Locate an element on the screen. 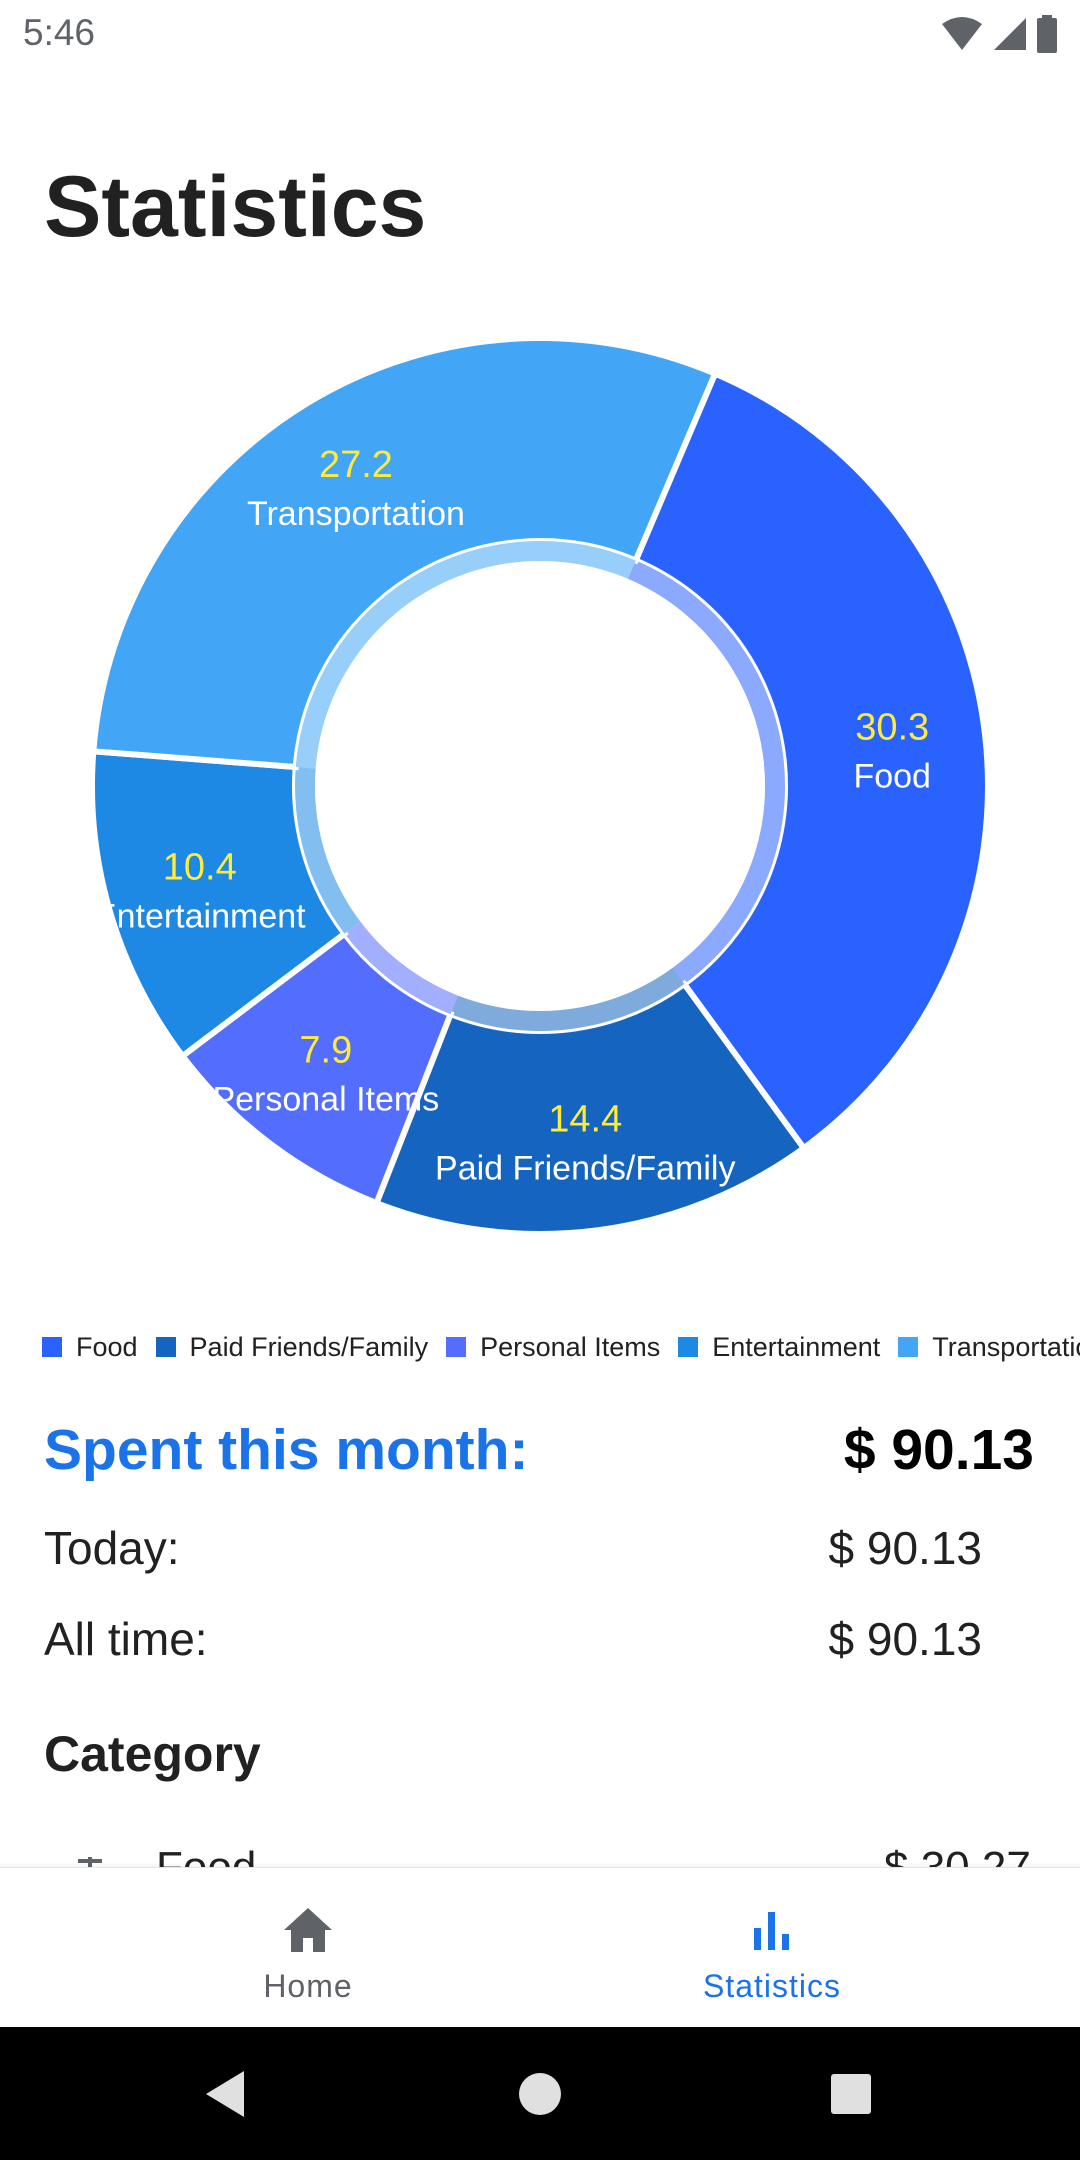 Image resolution: width=1080 pixels, height=2165 pixels. today-label: Today: is located at coordinates (112, 1548).